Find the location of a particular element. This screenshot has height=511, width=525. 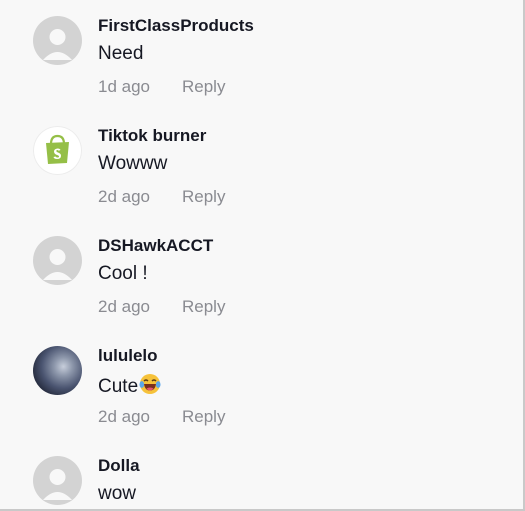

comment-text: Need is located at coordinates (121, 53).